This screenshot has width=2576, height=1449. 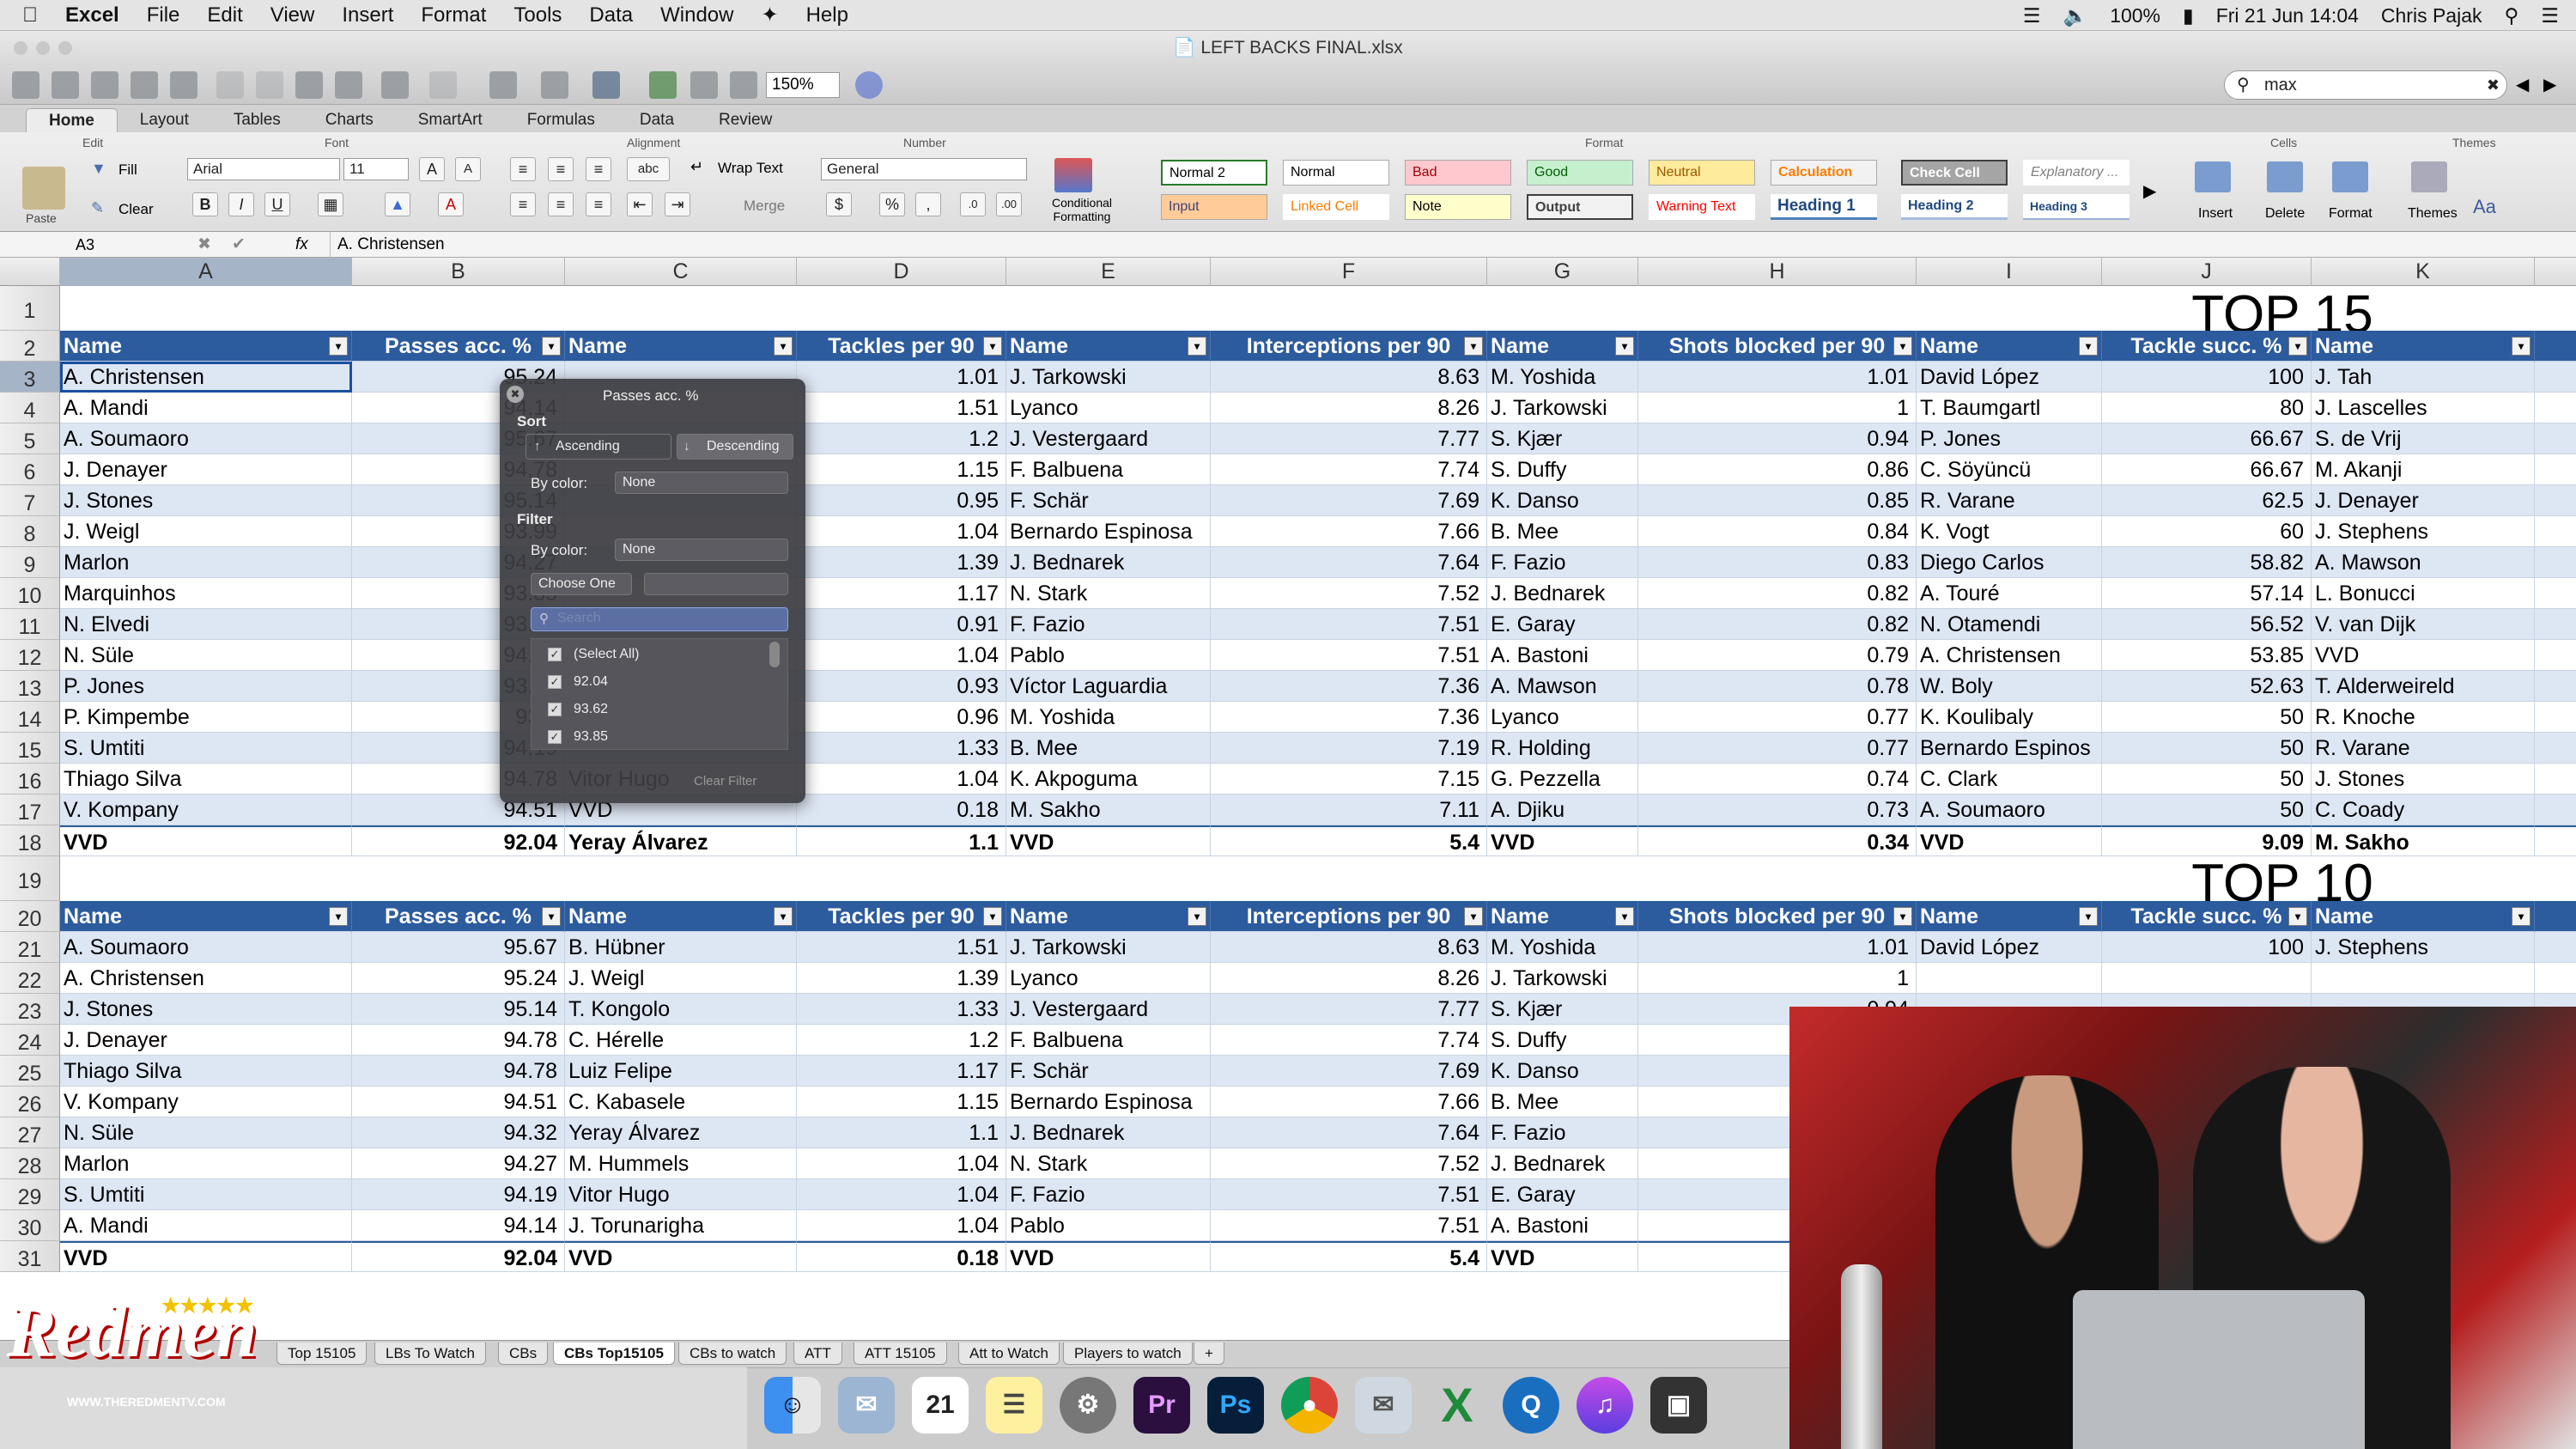 I want to click on table-cell: 95.14, so click(x=459, y=1009).